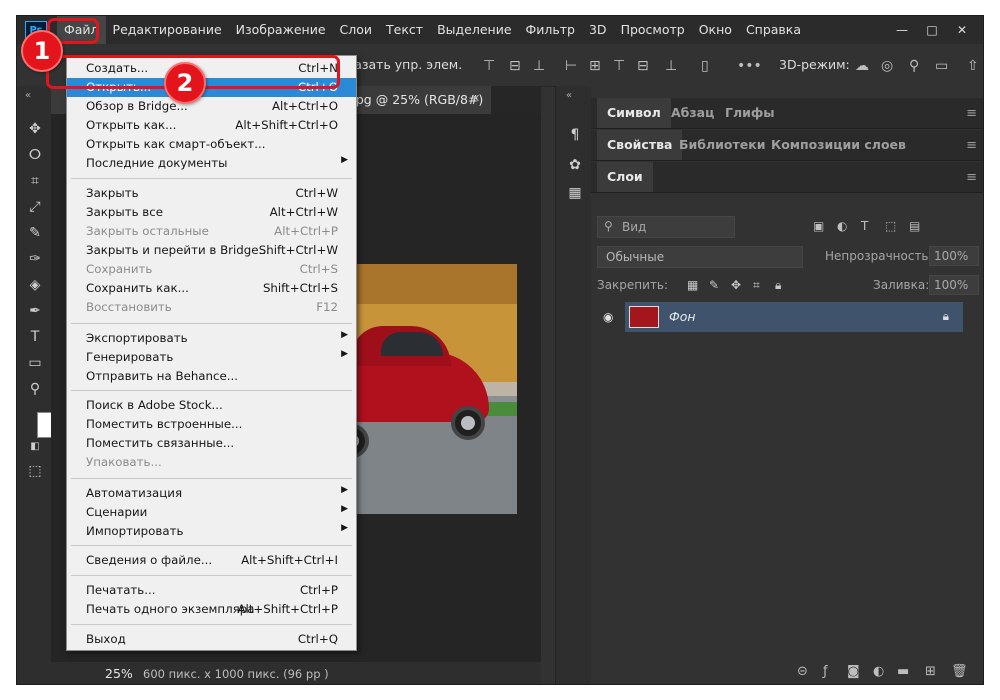 Image resolution: width=1000 pixels, height=700 pixels. Describe the element at coordinates (119, 673) in the screenshot. I see `zoom-level: 25%` at that location.